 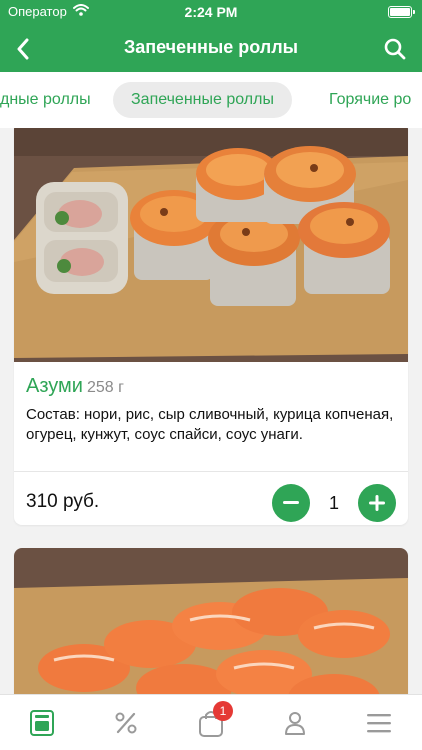 I want to click on product-title: Азуми, so click(x=54, y=386).